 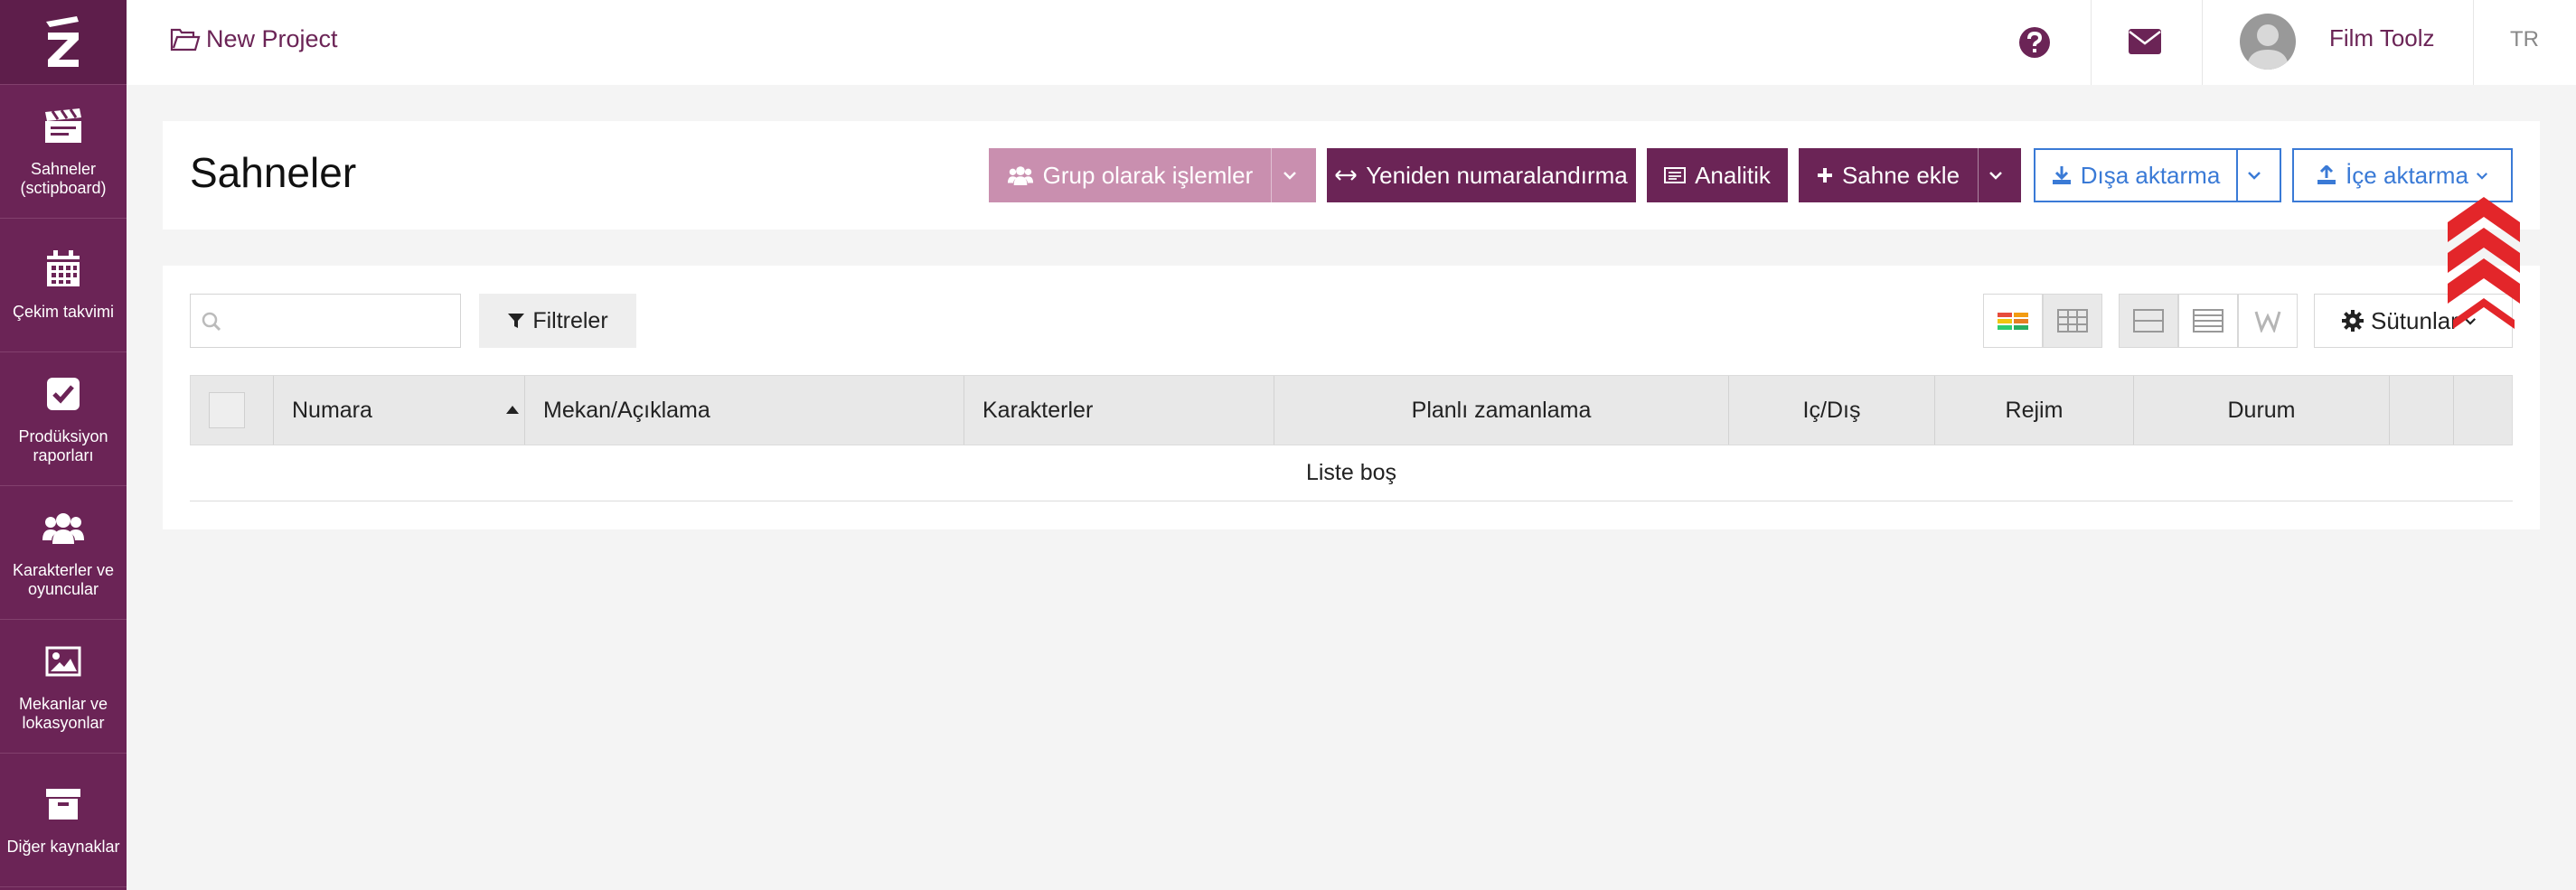 I want to click on select-all-cell, so click(x=233, y=410).